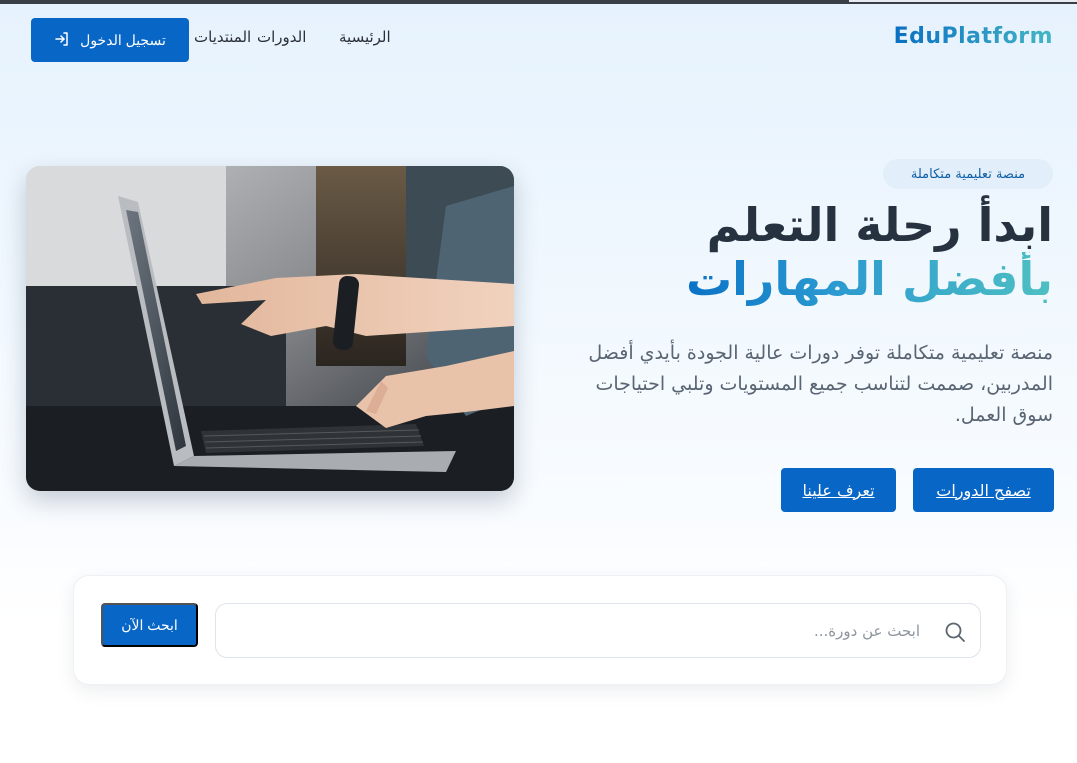  What do you see at coordinates (968, 174) in the screenshot?
I see `hero-badge: منصة تعليمية متكاملة` at bounding box center [968, 174].